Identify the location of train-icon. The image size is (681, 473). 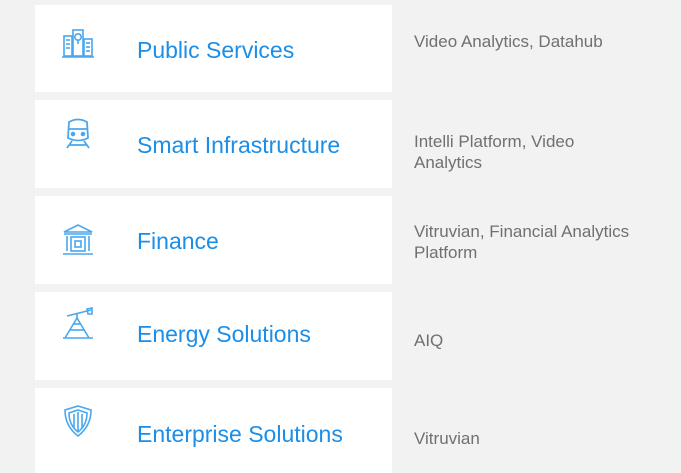
(78, 133).